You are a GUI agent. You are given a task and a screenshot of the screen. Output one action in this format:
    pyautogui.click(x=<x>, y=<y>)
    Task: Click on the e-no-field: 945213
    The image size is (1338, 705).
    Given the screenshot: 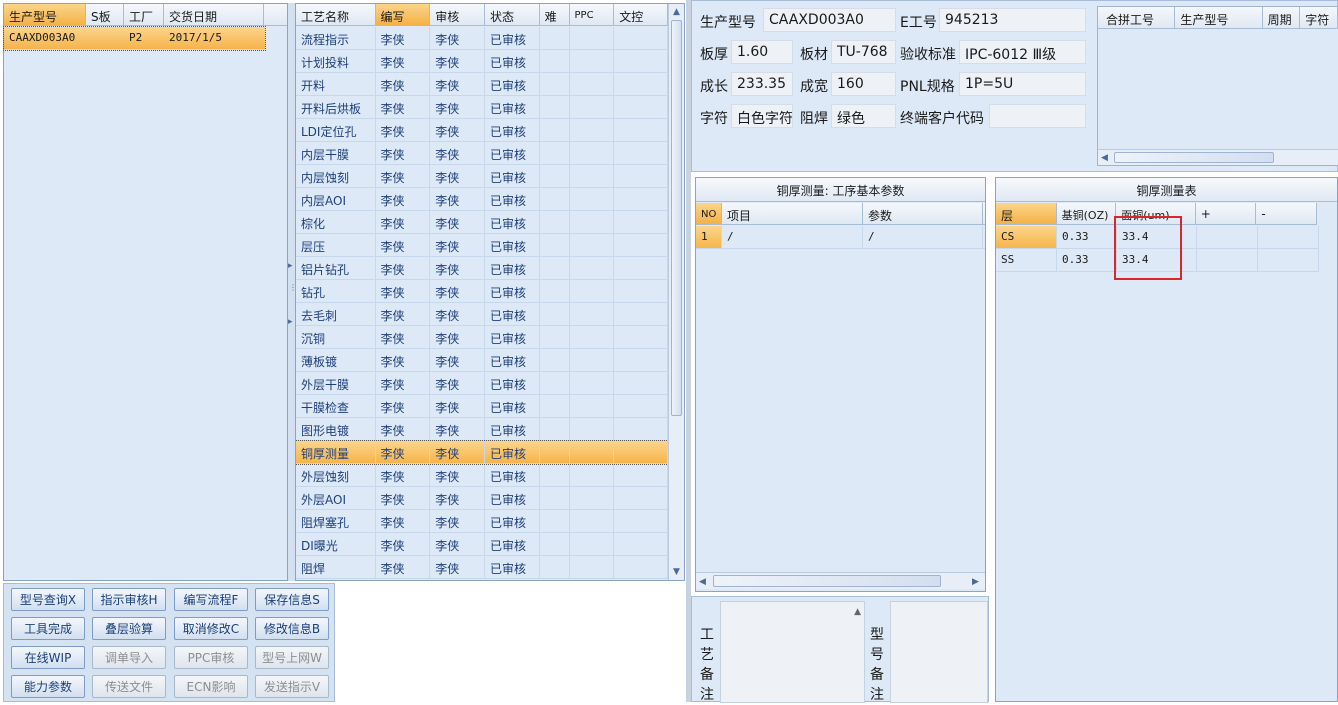 What is the action you would take?
    pyautogui.click(x=1012, y=20)
    